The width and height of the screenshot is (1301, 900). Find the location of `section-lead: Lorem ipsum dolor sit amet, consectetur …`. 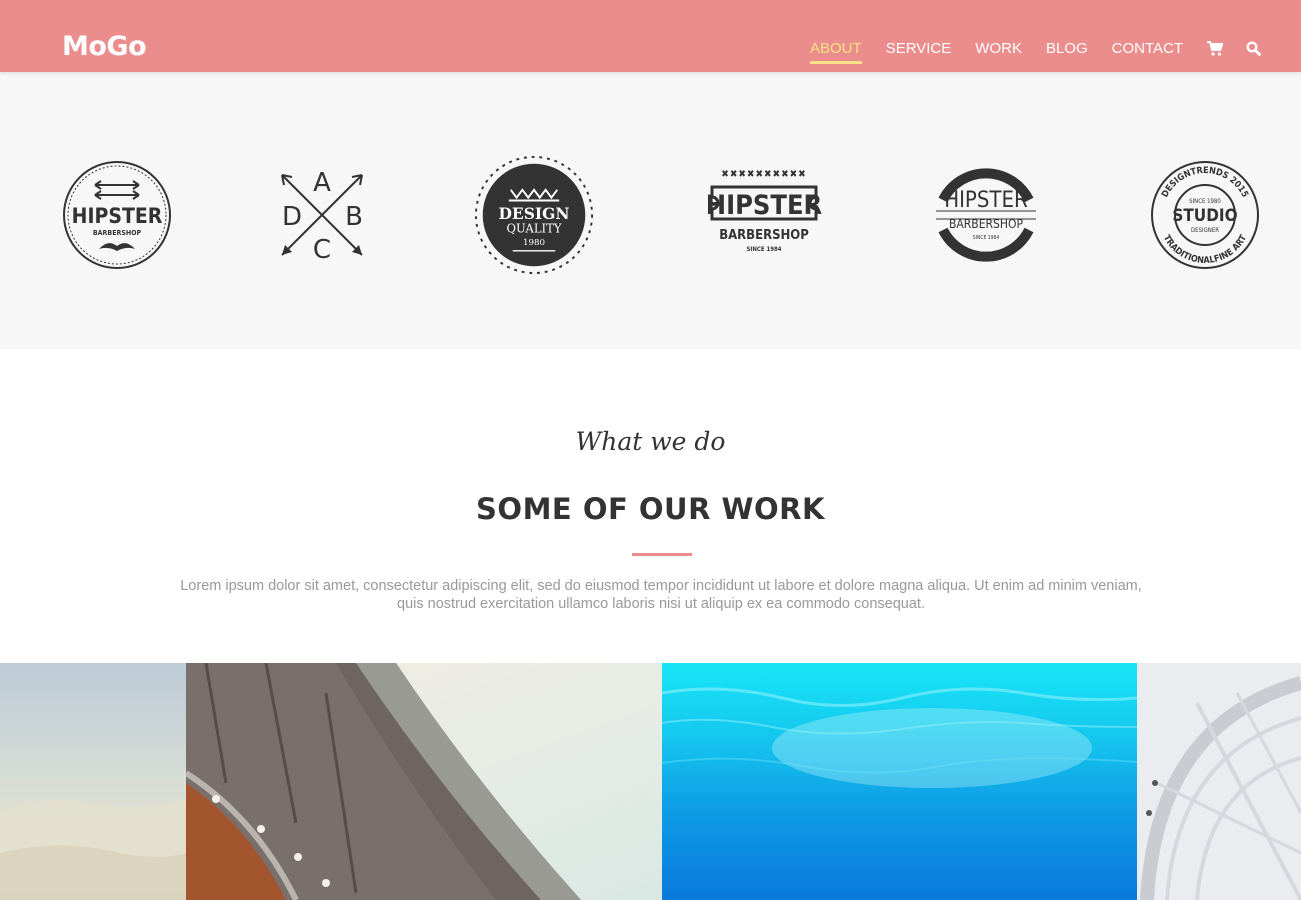

section-lead: Lorem ipsum dolor sit amet, consectetur … is located at coordinates (661, 595).